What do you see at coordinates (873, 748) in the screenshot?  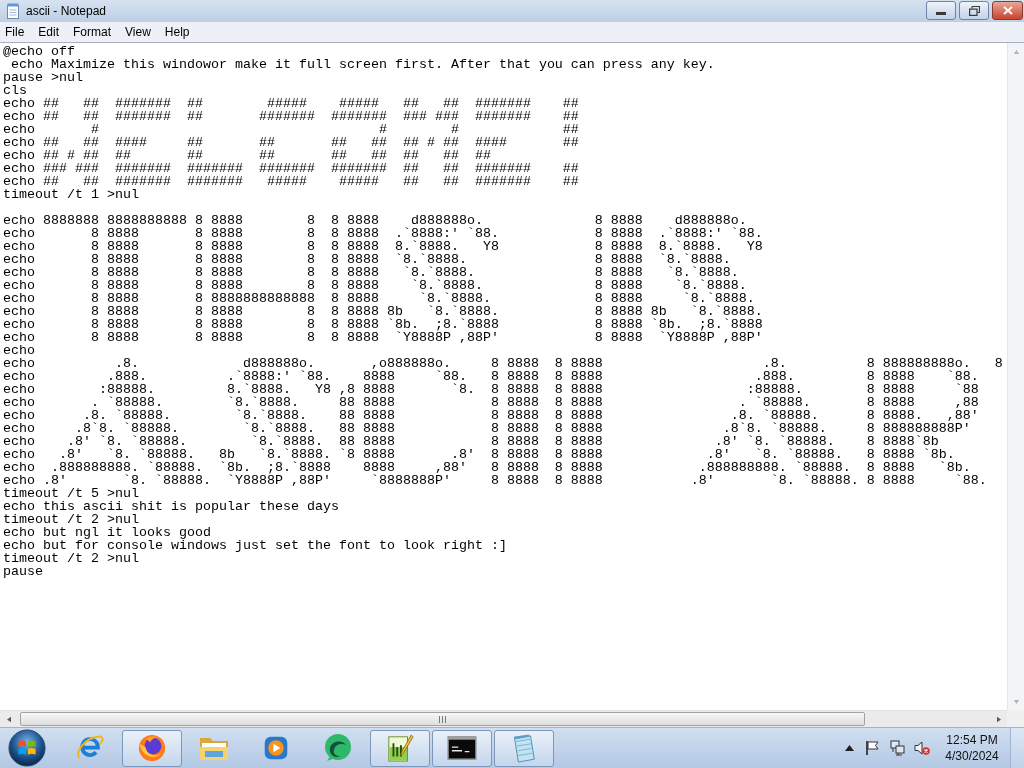 I see `flag-icon` at bounding box center [873, 748].